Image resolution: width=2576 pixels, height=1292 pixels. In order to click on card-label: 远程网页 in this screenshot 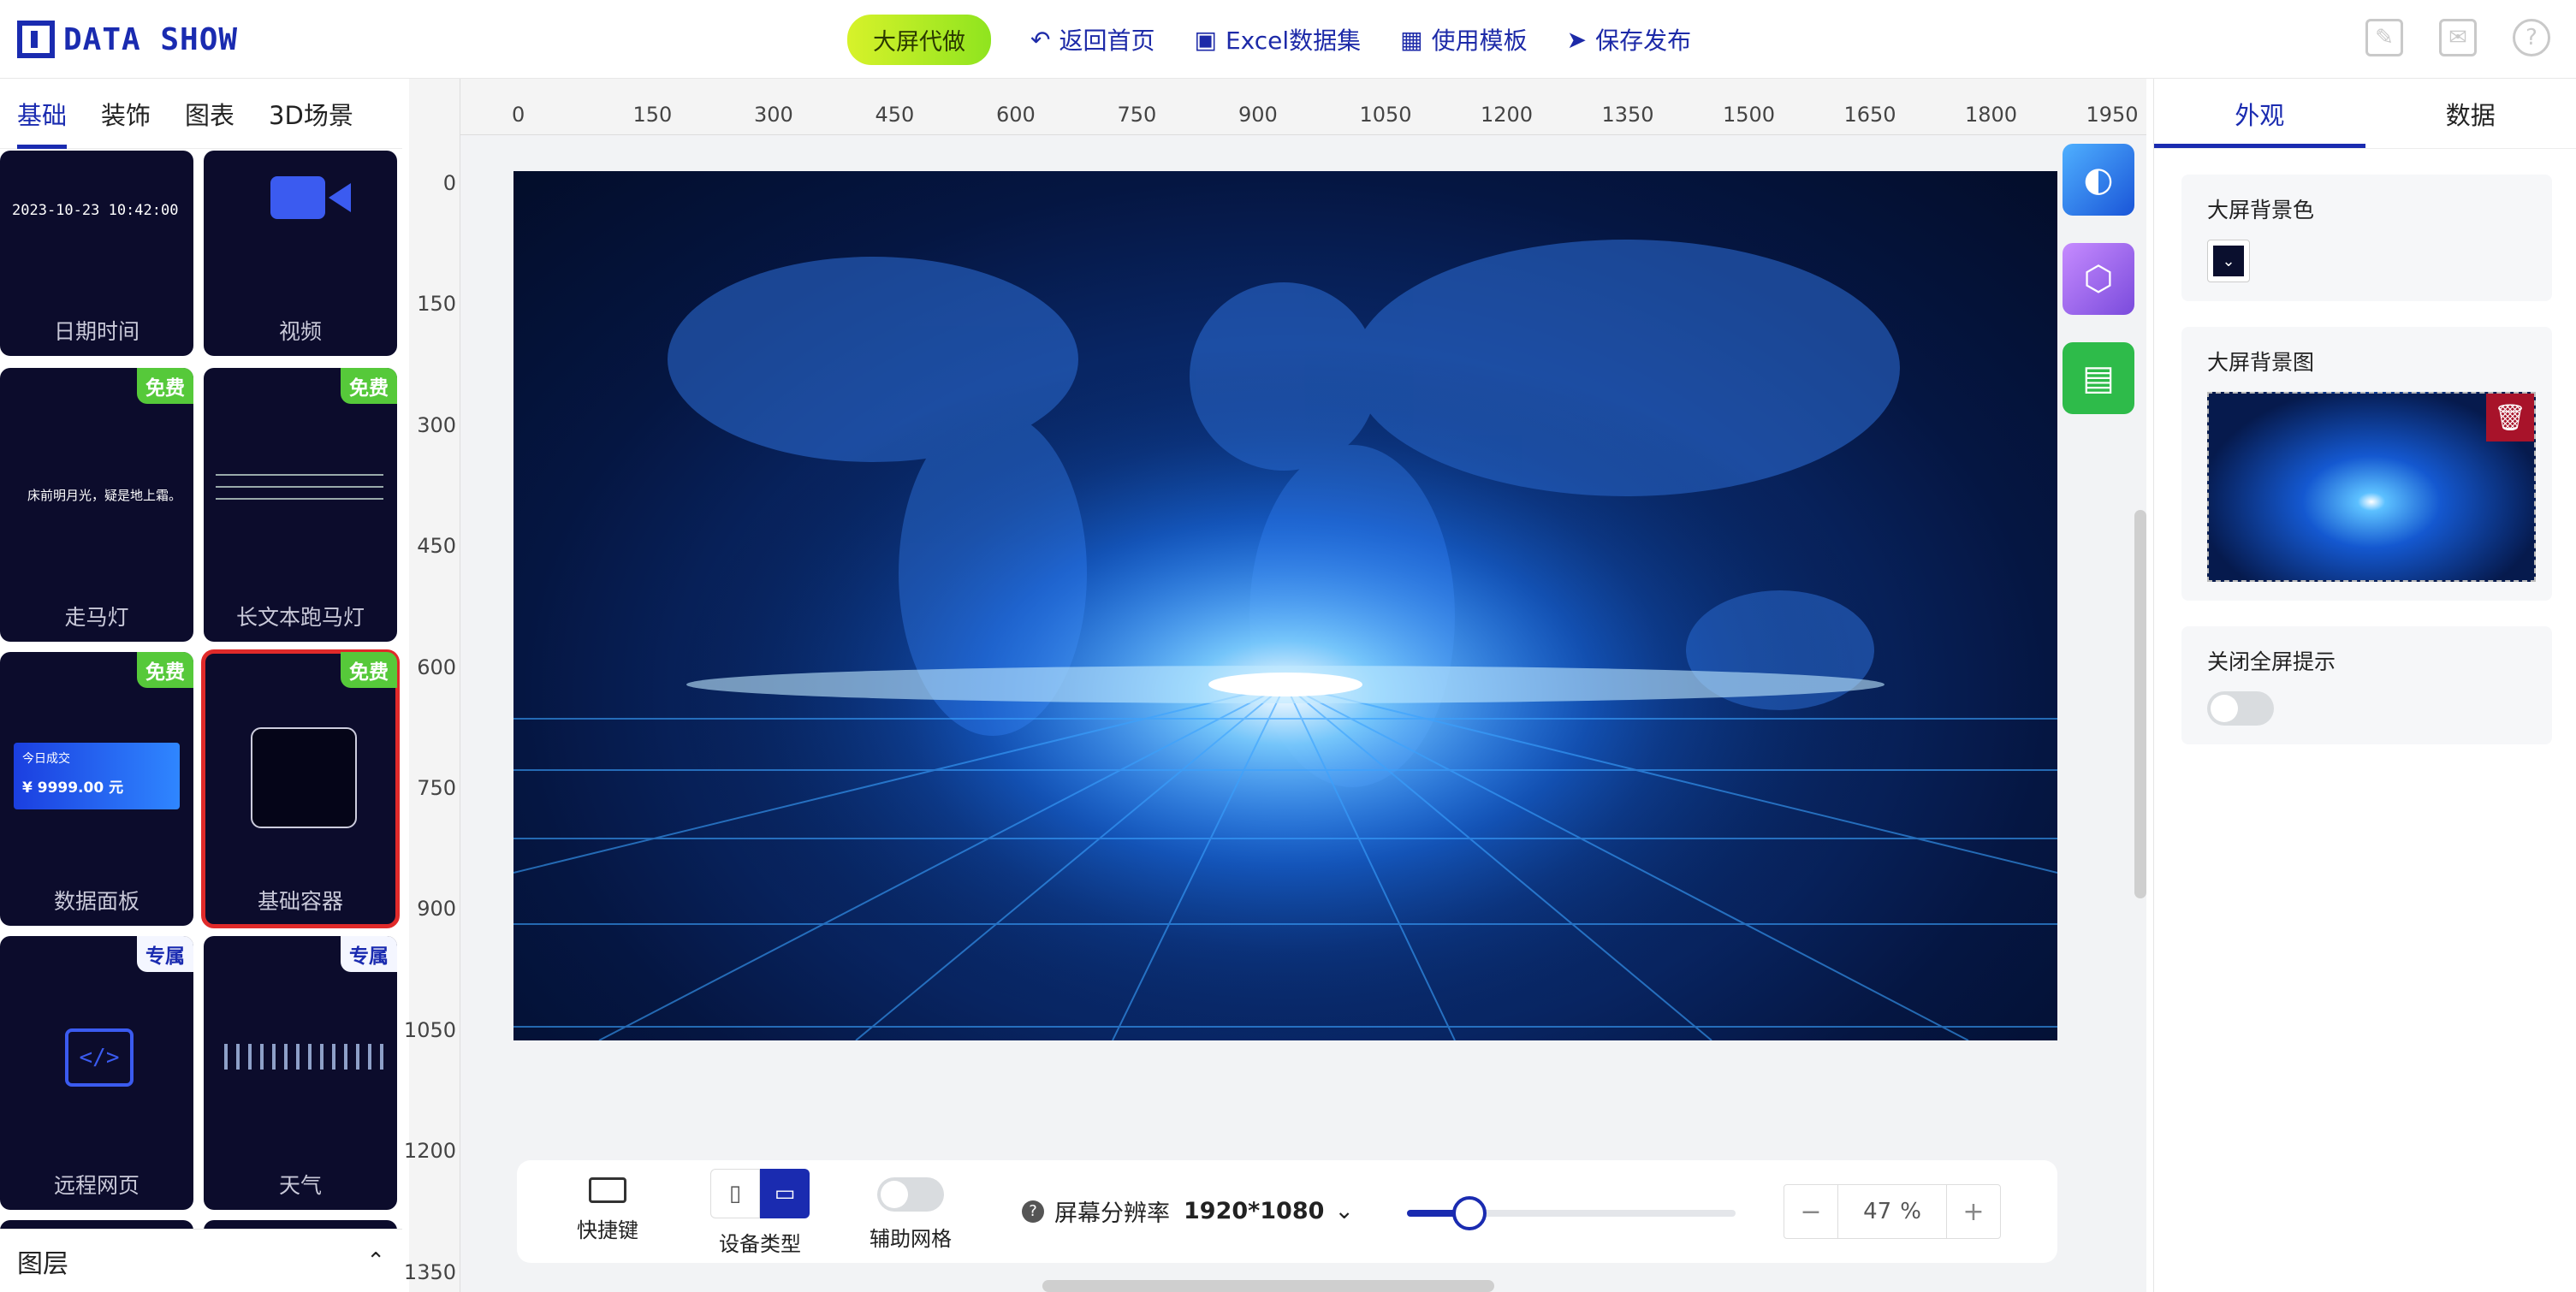, I will do `click(96, 1185)`.